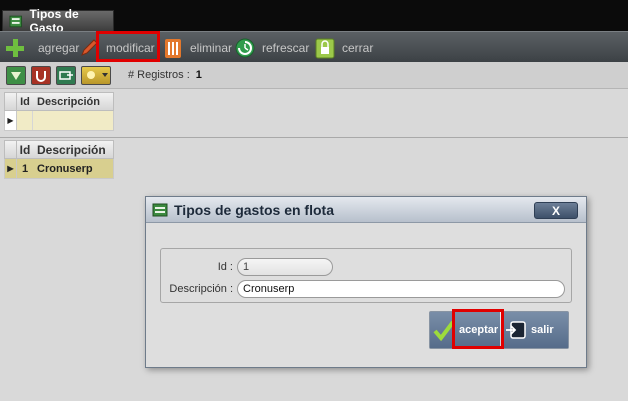 The image size is (628, 401). Describe the element at coordinates (285, 267) in the screenshot. I see `id-field: 1` at that location.